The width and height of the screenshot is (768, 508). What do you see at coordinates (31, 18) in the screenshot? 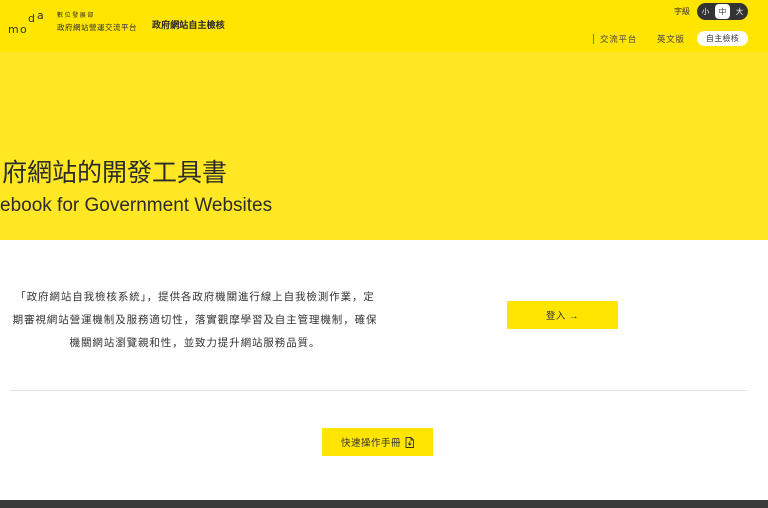
I see `logo-letter: d` at bounding box center [31, 18].